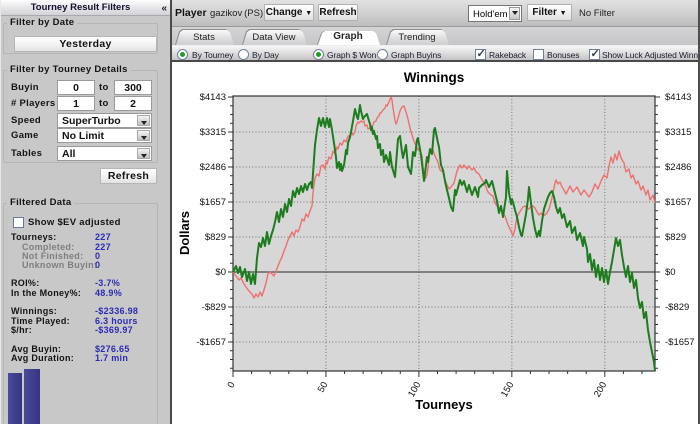 Image resolution: width=700 pixels, height=424 pixels. I want to click on svg-text: 200, so click(600, 389).